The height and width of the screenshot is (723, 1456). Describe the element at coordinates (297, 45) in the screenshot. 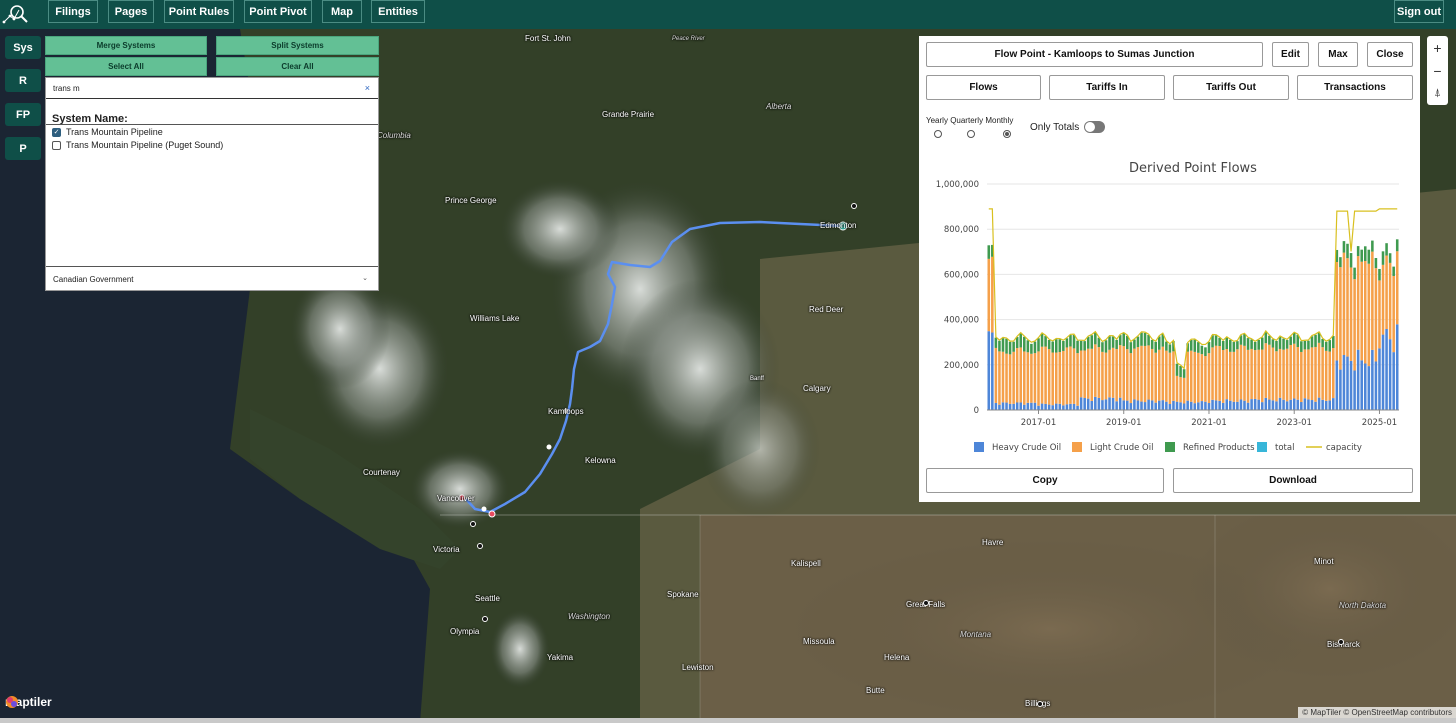

I see `split-systems-button: Split Systems` at that location.